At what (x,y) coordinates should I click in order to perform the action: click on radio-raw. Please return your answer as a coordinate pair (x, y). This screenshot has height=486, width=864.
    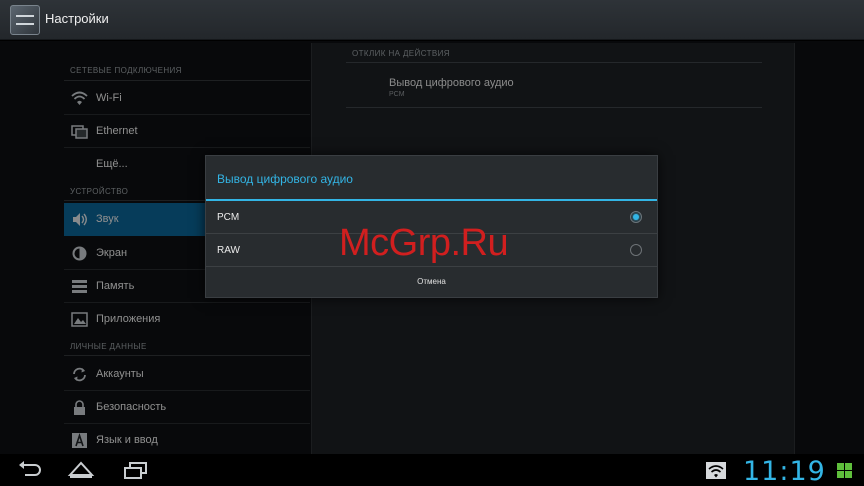
    Looking at the image, I should click on (636, 250).